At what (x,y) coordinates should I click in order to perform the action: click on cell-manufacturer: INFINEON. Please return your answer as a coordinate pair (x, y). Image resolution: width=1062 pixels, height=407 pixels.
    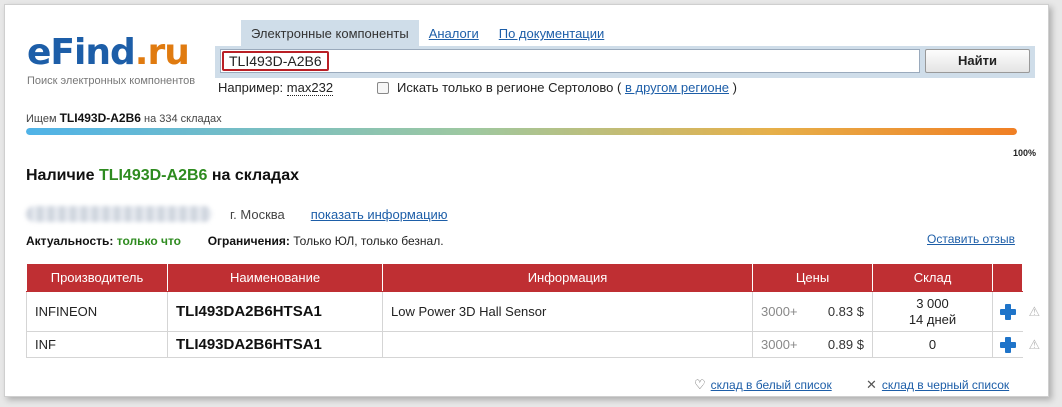
    Looking at the image, I should click on (97, 311).